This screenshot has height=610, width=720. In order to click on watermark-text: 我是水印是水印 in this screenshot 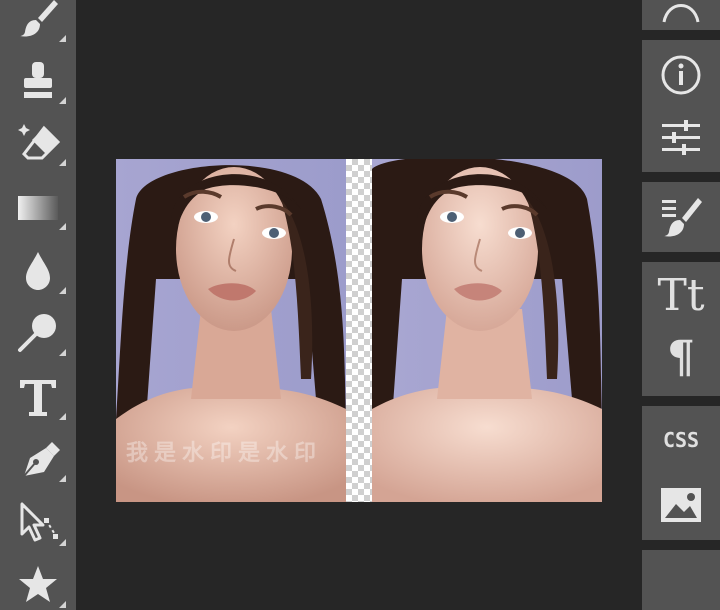, I will do `click(224, 453)`.